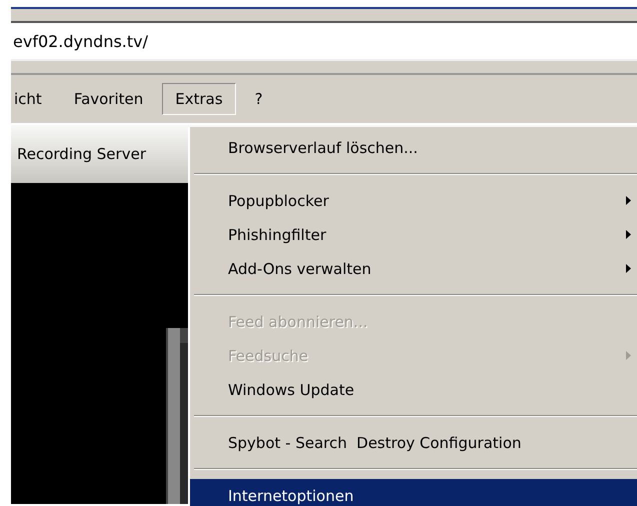 This screenshot has width=637, height=506. Describe the element at coordinates (259, 99) in the screenshot. I see `menu-bar-item: ?` at that location.